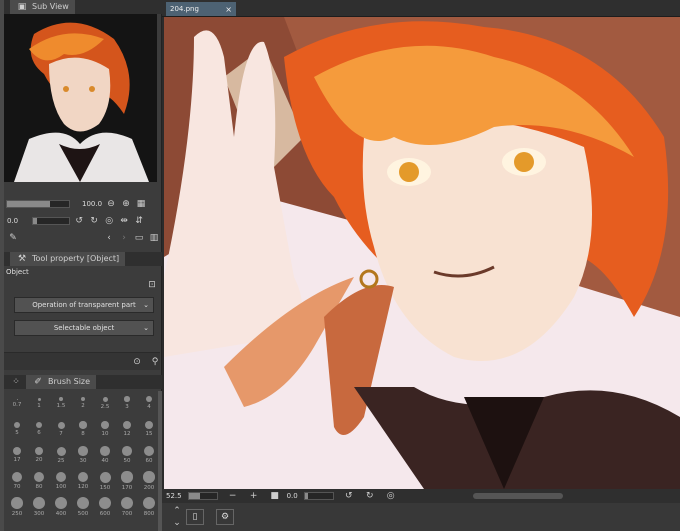 The image size is (680, 531). What do you see at coordinates (127, 487) in the screenshot?
I see `brush-size-label: 170` at bounding box center [127, 487].